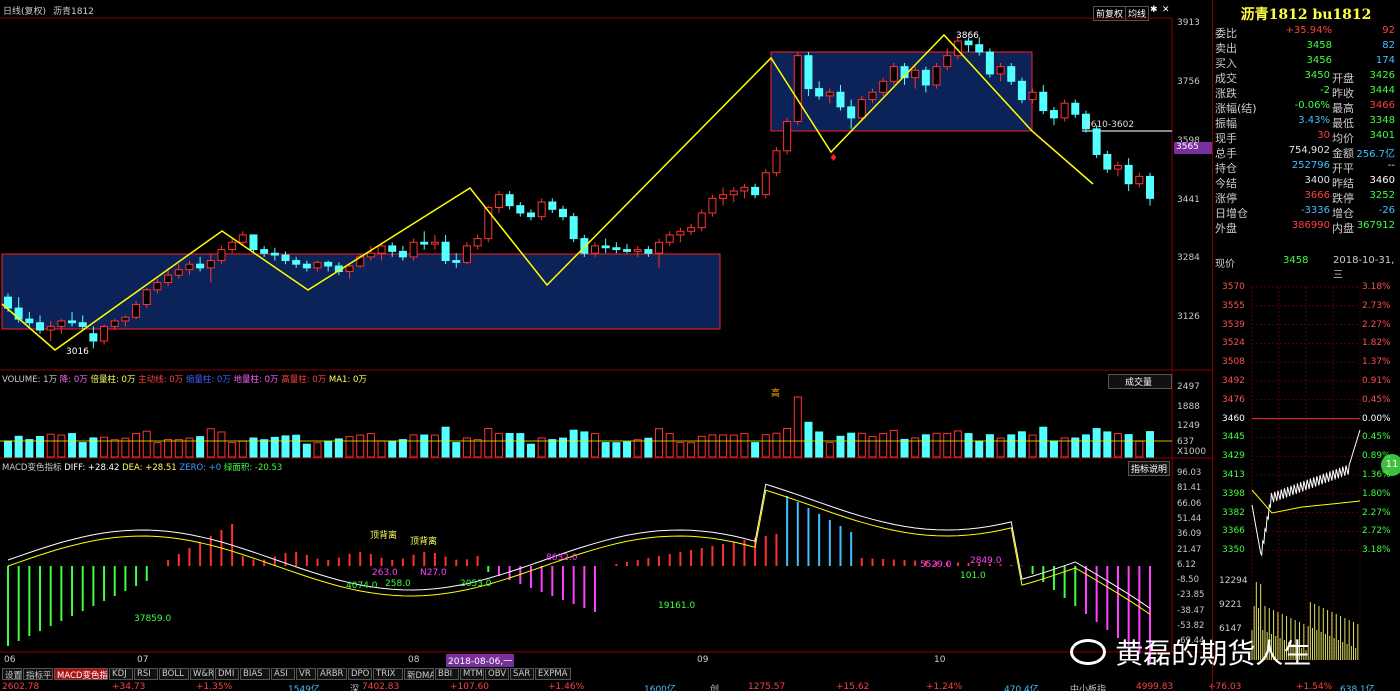  What do you see at coordinates (1233, 493) in the screenshot?
I see `intraday-left-tick: 3398` at bounding box center [1233, 493].